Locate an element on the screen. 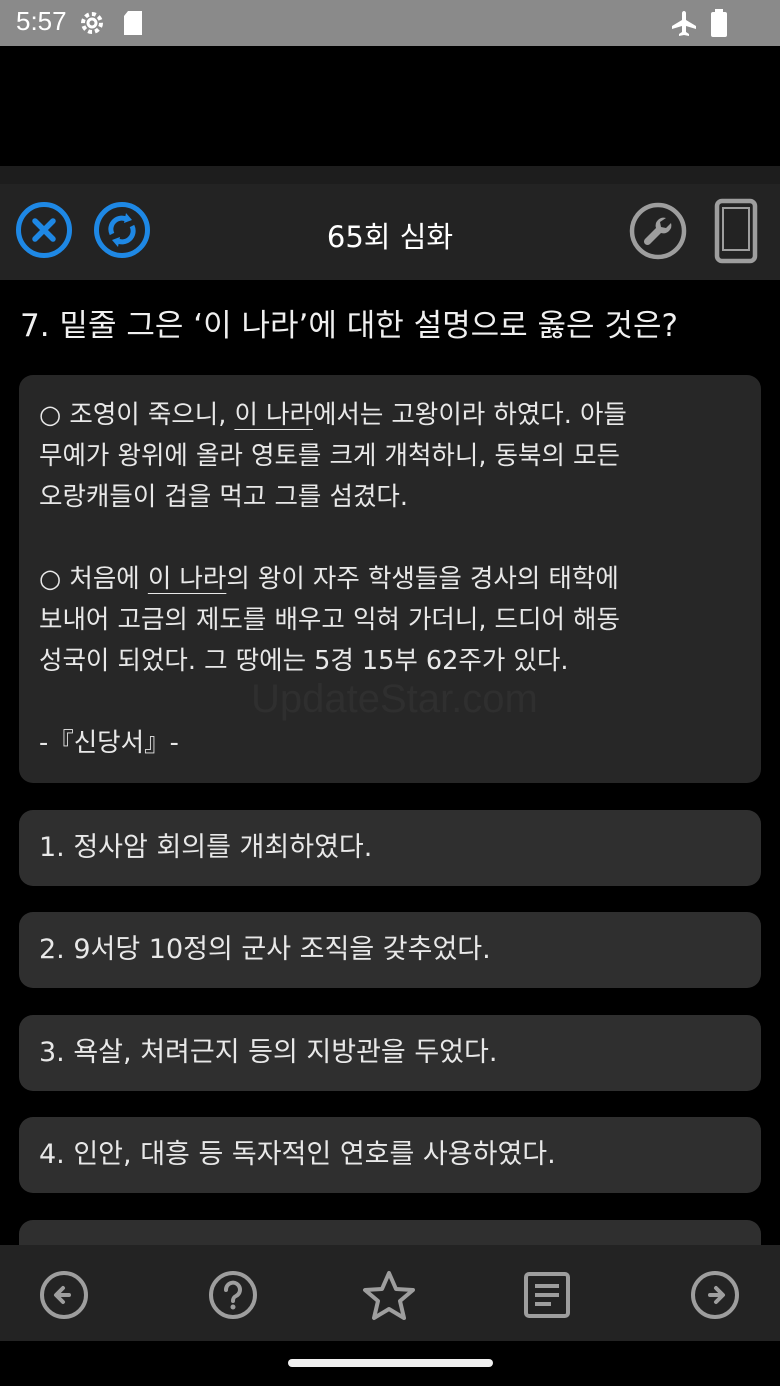 The height and width of the screenshot is (1386, 780). home-indicator is located at coordinates (390, 1363).